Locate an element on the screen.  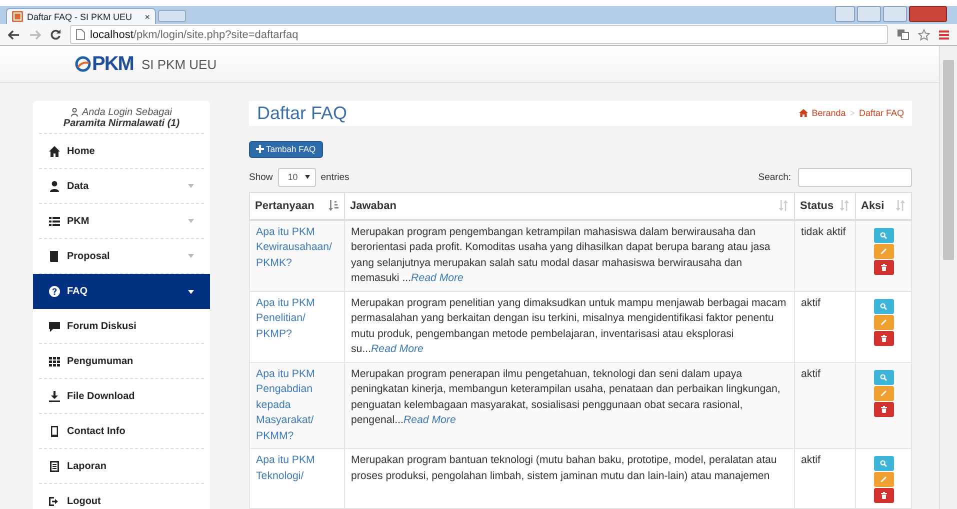
answer-text: Merupakan program penelitian yang dimaksudkan untuk mampu menjawab berbagai macam permasalahan yang berkaitan dengan isu terkini, misalnya mengidentifikasi faktor penentu mutu produk, pengembangan metode pembelajaran, inventarisasi atau eksplorasi su...Read More is located at coordinates (569, 326).